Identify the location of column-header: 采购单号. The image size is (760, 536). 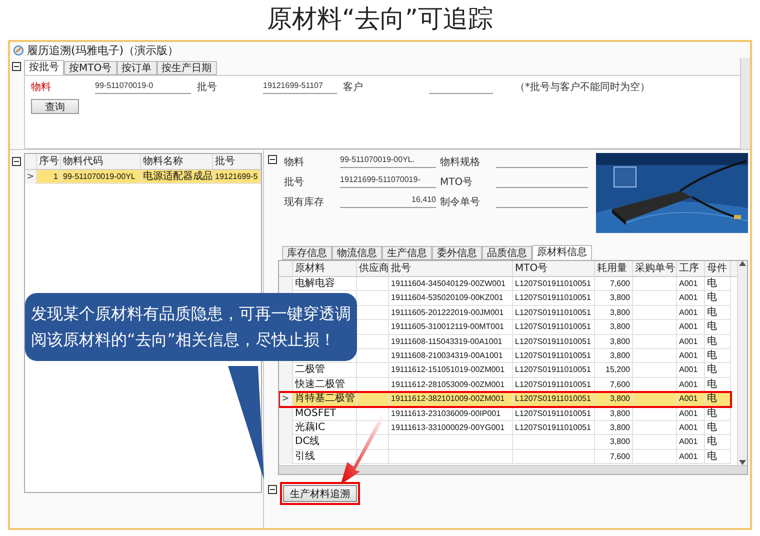
(655, 268).